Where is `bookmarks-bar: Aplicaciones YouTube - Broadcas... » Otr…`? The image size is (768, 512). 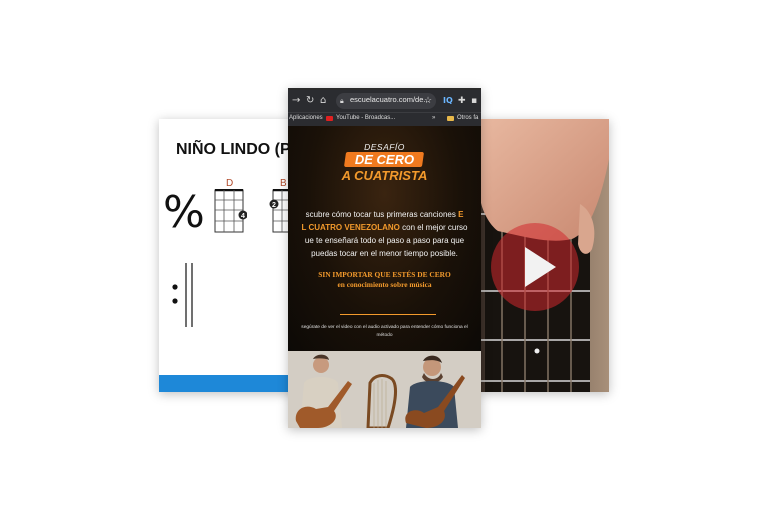 bookmarks-bar: Aplicaciones YouTube - Broadcas... » Otr… is located at coordinates (384, 119).